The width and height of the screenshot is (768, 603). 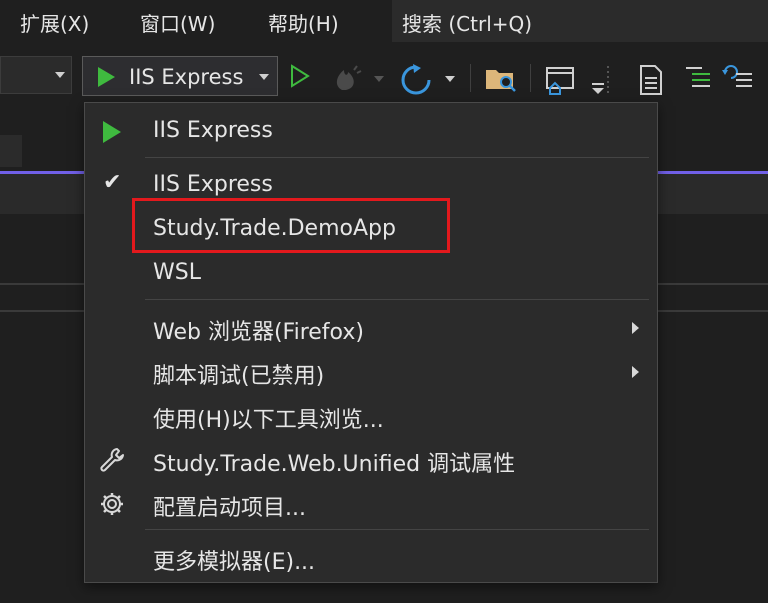 I want to click on undo-lines-icon, so click(x=738, y=78).